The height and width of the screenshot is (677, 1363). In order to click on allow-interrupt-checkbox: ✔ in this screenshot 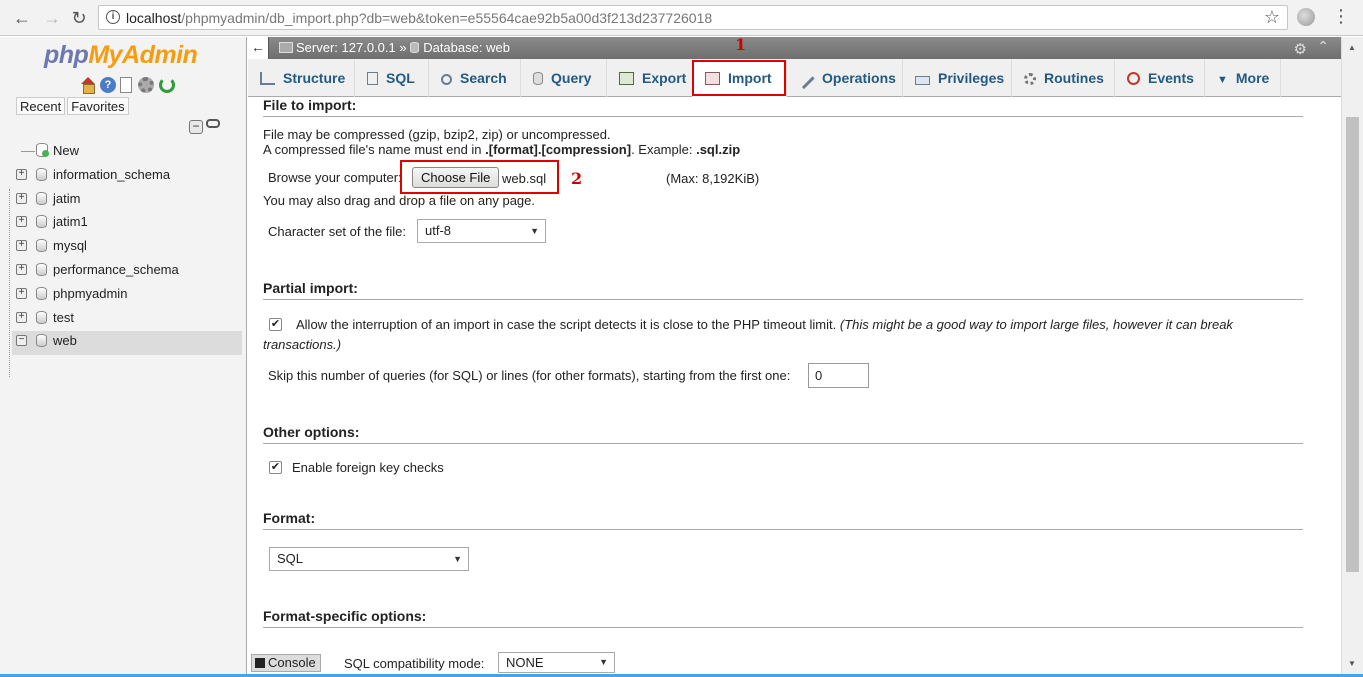, I will do `click(275, 324)`.